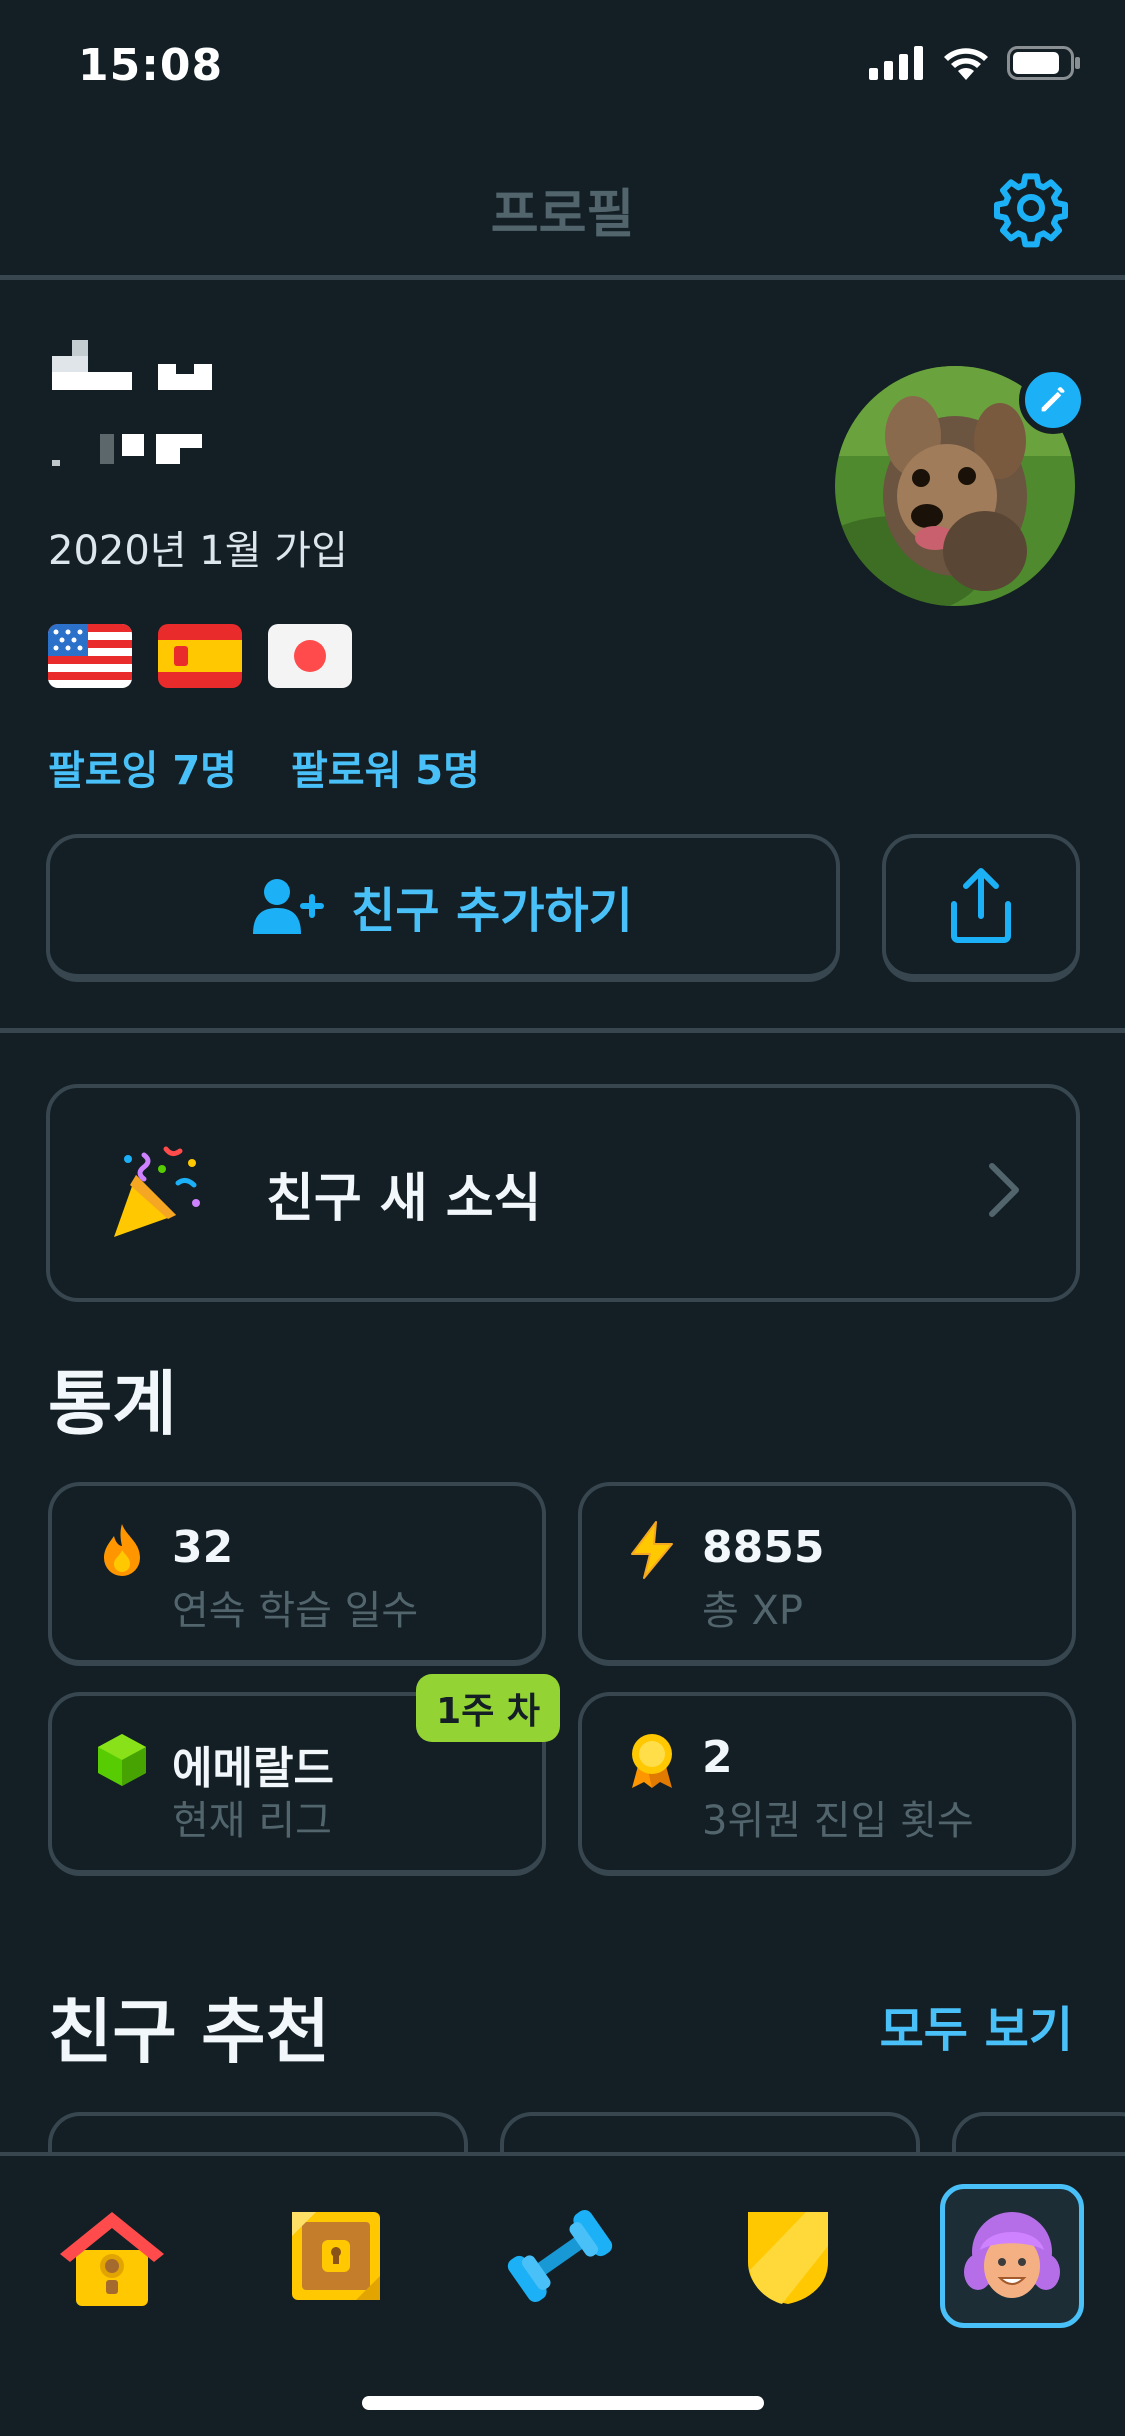 This screenshot has width=1125, height=2436. I want to click on page-title: 프로필, so click(562, 215).